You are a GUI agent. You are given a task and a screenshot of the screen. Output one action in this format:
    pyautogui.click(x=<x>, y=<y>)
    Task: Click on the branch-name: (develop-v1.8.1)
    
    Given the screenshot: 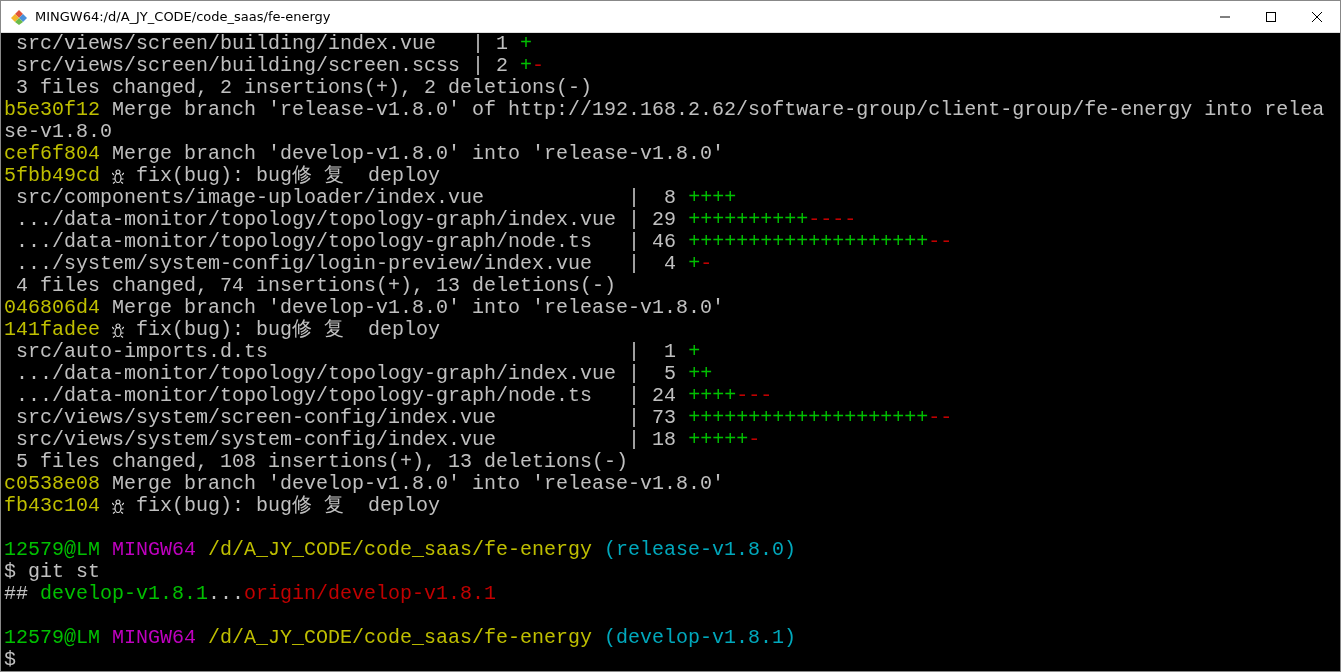 What is the action you would take?
    pyautogui.click(x=700, y=638)
    